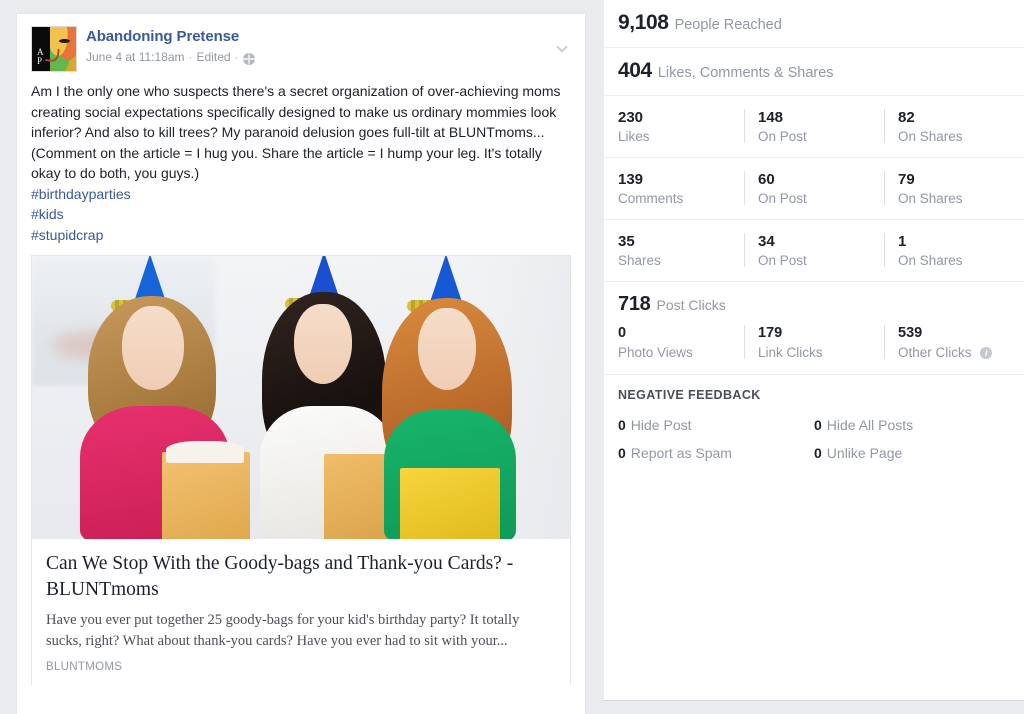  I want to click on info-icon: i, so click(986, 353).